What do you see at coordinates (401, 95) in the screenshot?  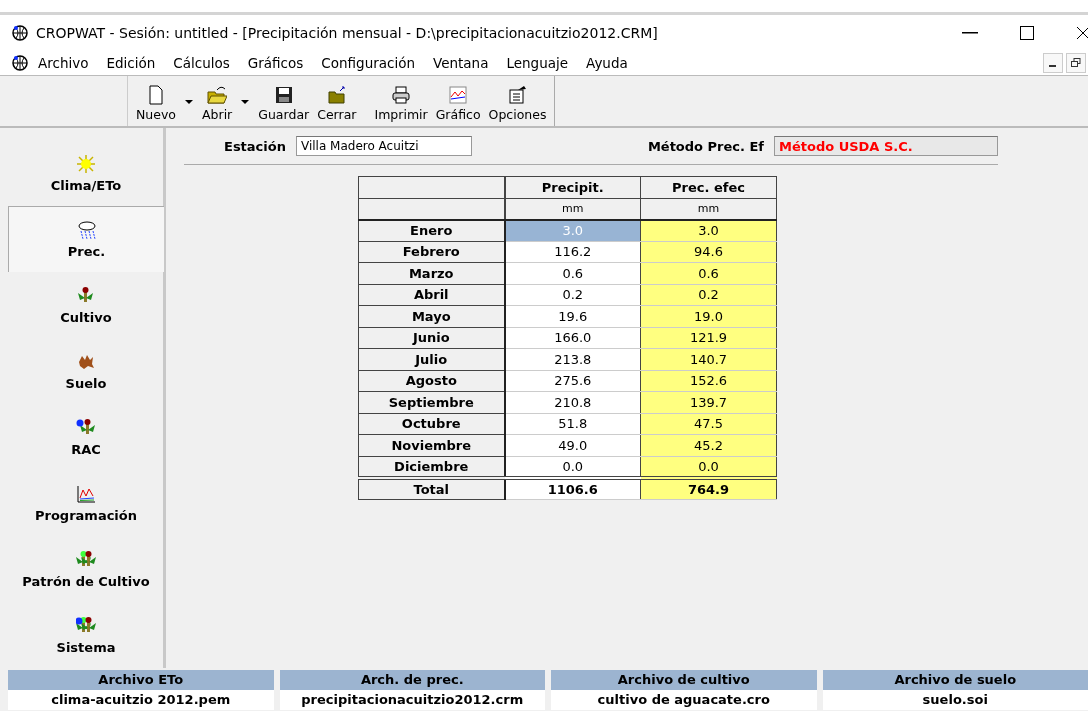 I see `print-icon` at bounding box center [401, 95].